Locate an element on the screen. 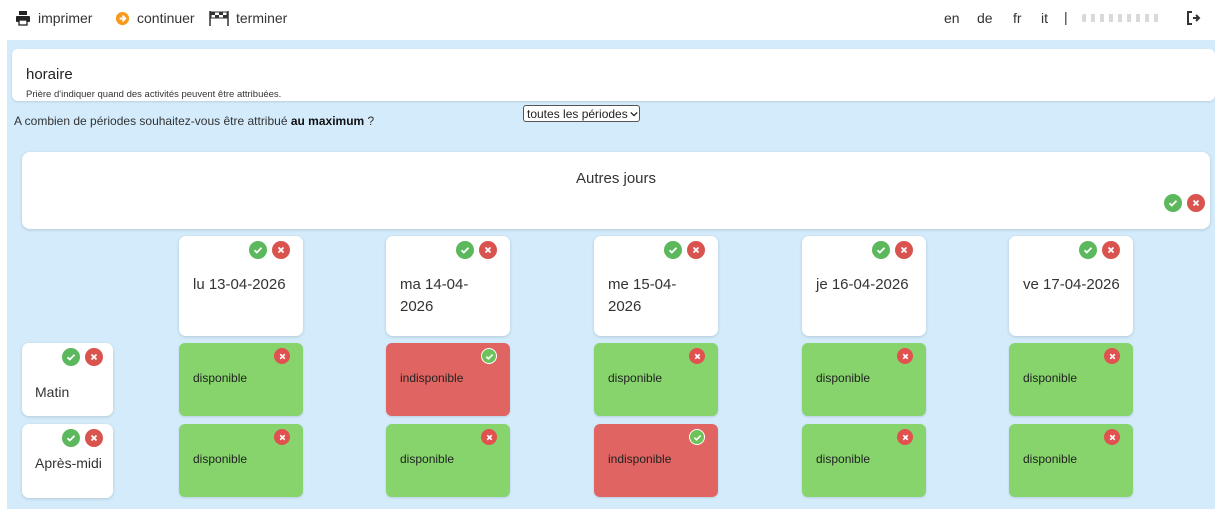  period-label: Matin is located at coordinates (52, 392).